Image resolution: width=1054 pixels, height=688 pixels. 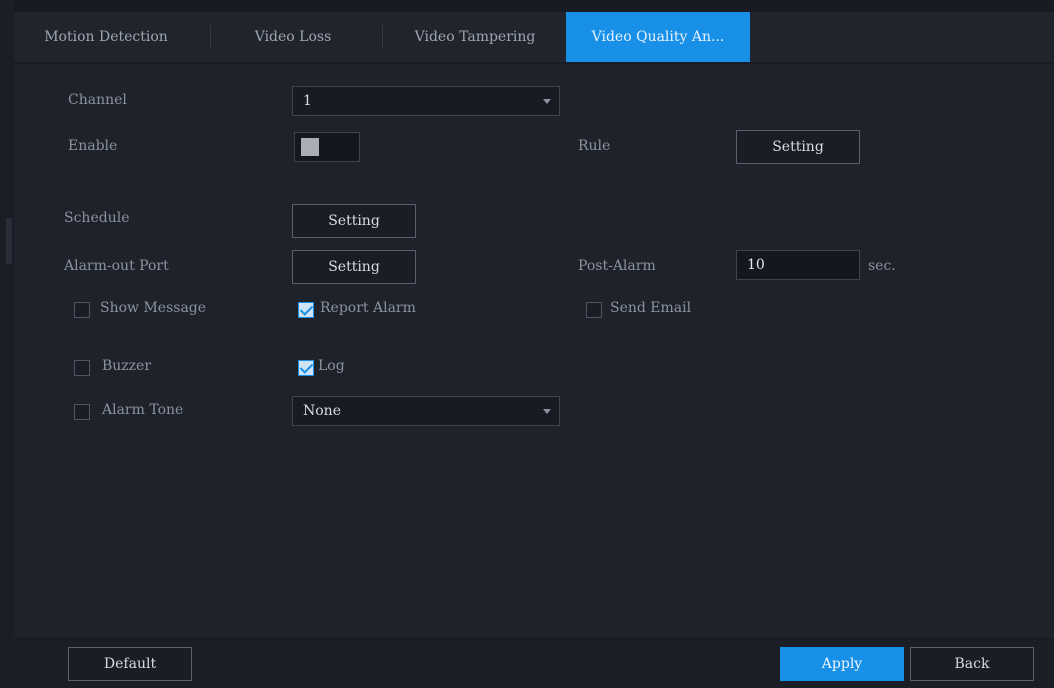 I want to click on channel-select: 1, so click(x=426, y=101).